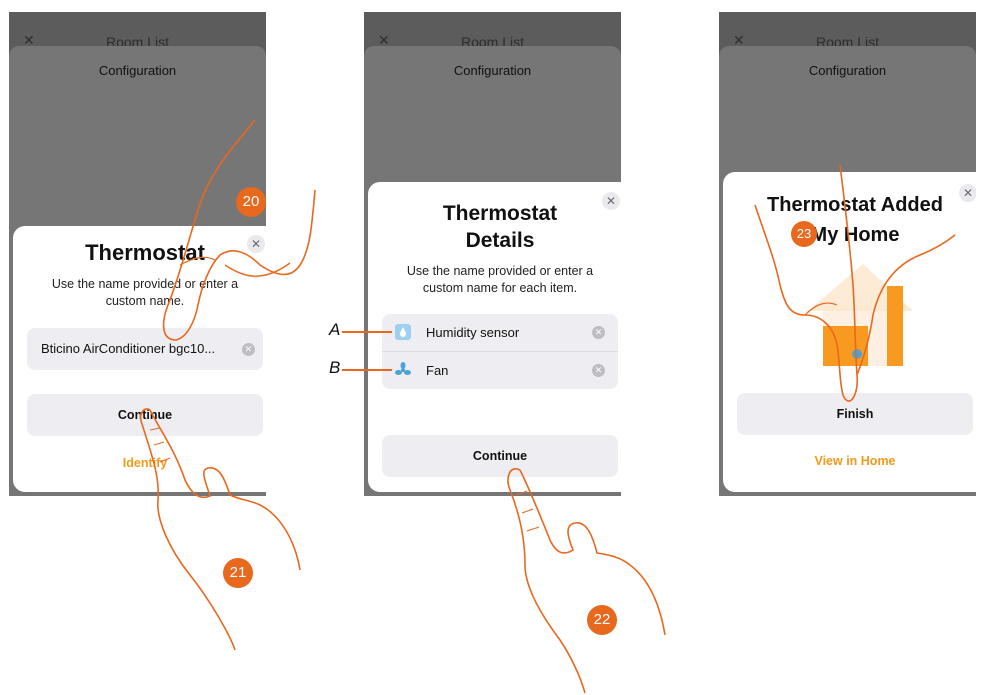 Image resolution: width=983 pixels, height=695 pixels. What do you see at coordinates (602, 620) in the screenshot?
I see `step-badge-22: 22` at bounding box center [602, 620].